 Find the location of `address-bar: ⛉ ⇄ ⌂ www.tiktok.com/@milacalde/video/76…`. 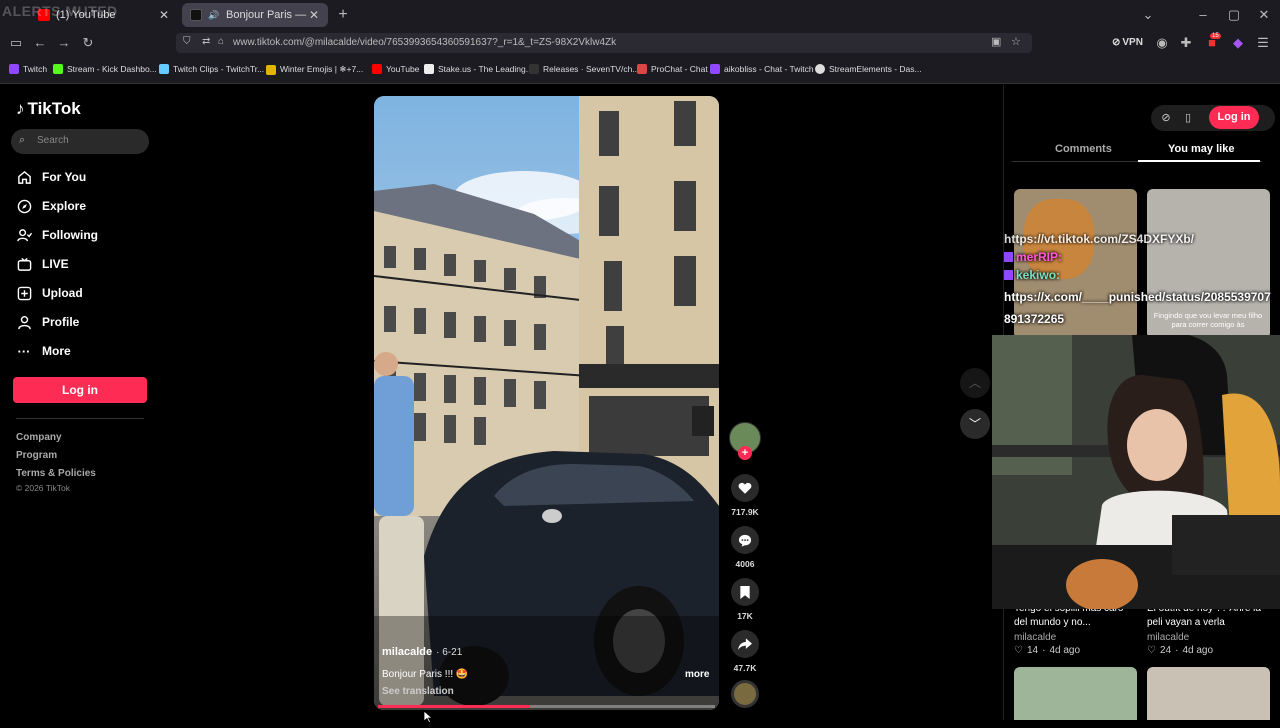

address-bar: ⛉ ⇄ ⌂ www.tiktok.com/@milacalde/video/76… is located at coordinates (604, 43).